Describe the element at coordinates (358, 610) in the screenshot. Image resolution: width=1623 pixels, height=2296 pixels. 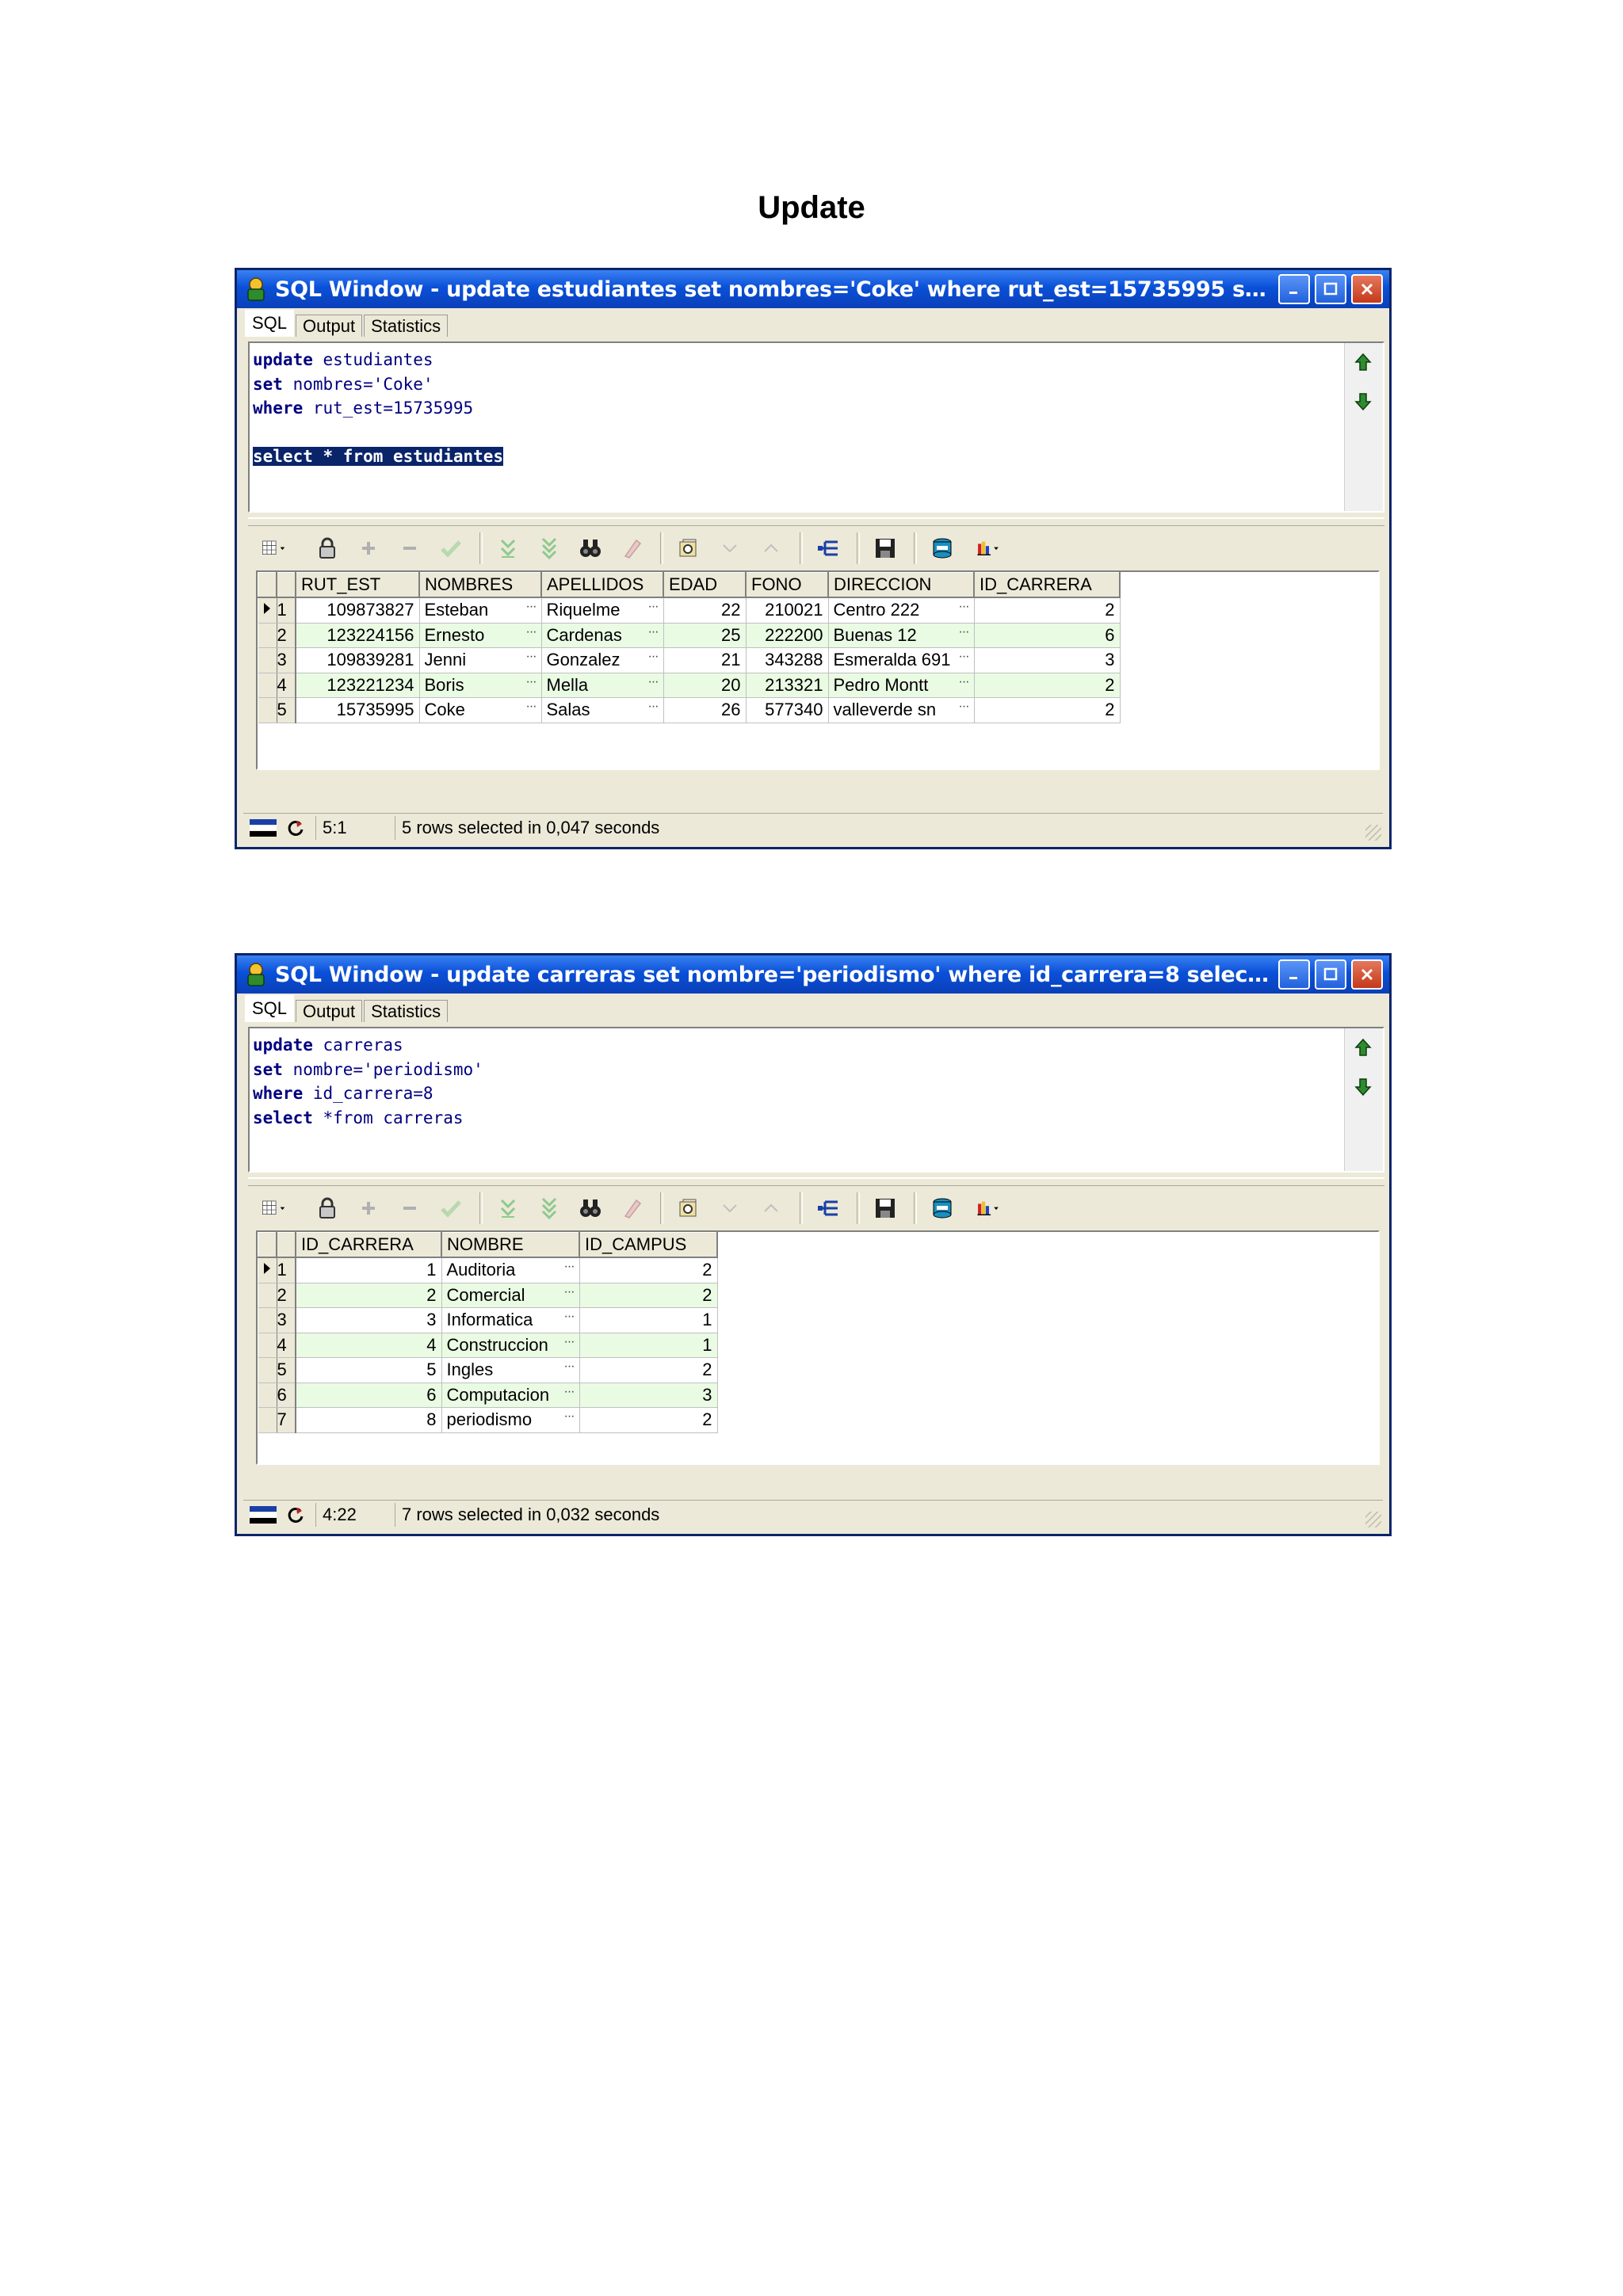
I see `cell: 109873827` at that location.